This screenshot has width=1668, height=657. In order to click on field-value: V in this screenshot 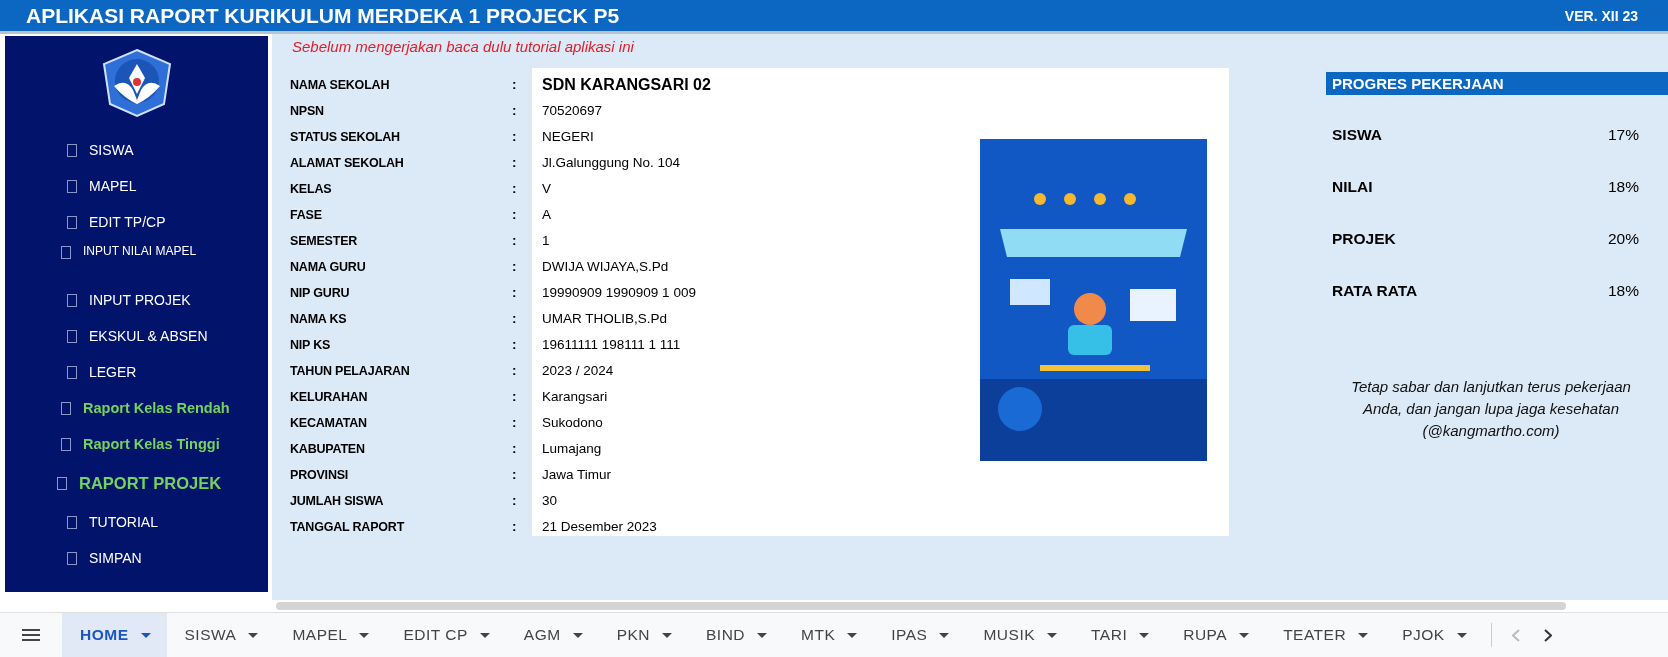, I will do `click(547, 189)`.